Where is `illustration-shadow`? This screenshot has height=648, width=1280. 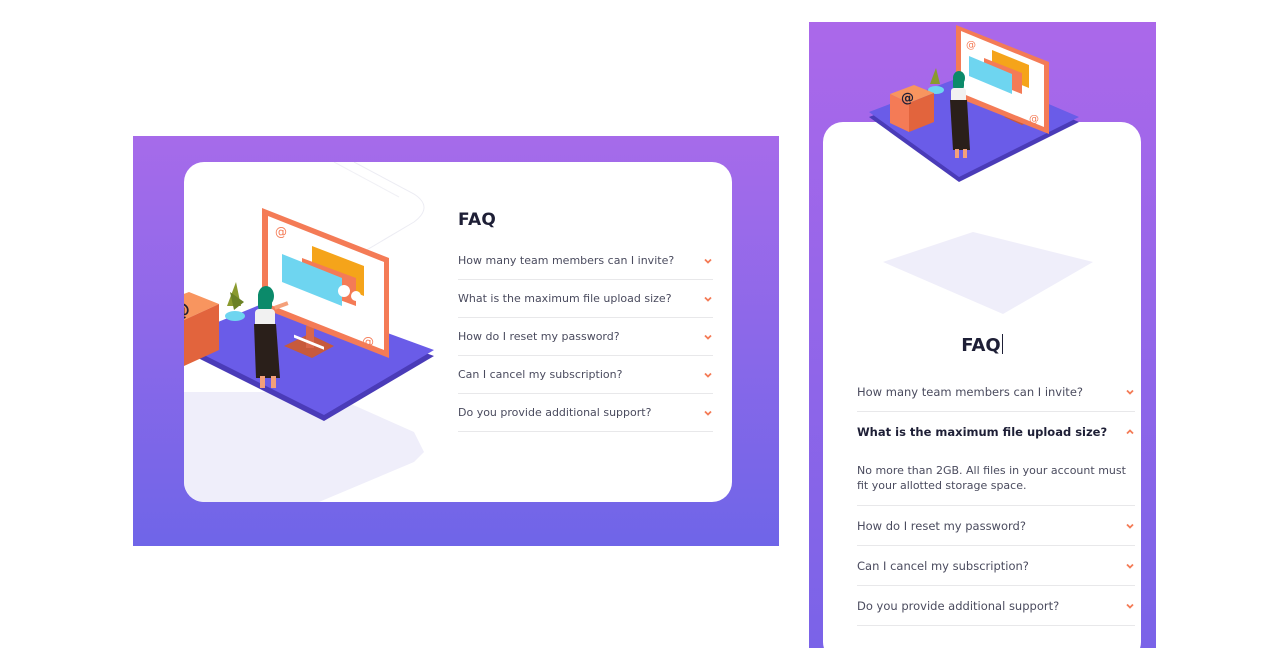
illustration-shadow is located at coordinates (988, 273).